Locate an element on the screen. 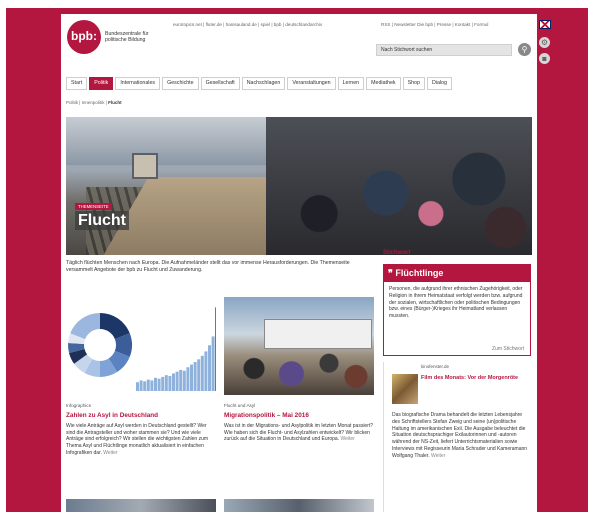  nav-item-veranstaltungen: Veranstaltungen is located at coordinates (311, 83).